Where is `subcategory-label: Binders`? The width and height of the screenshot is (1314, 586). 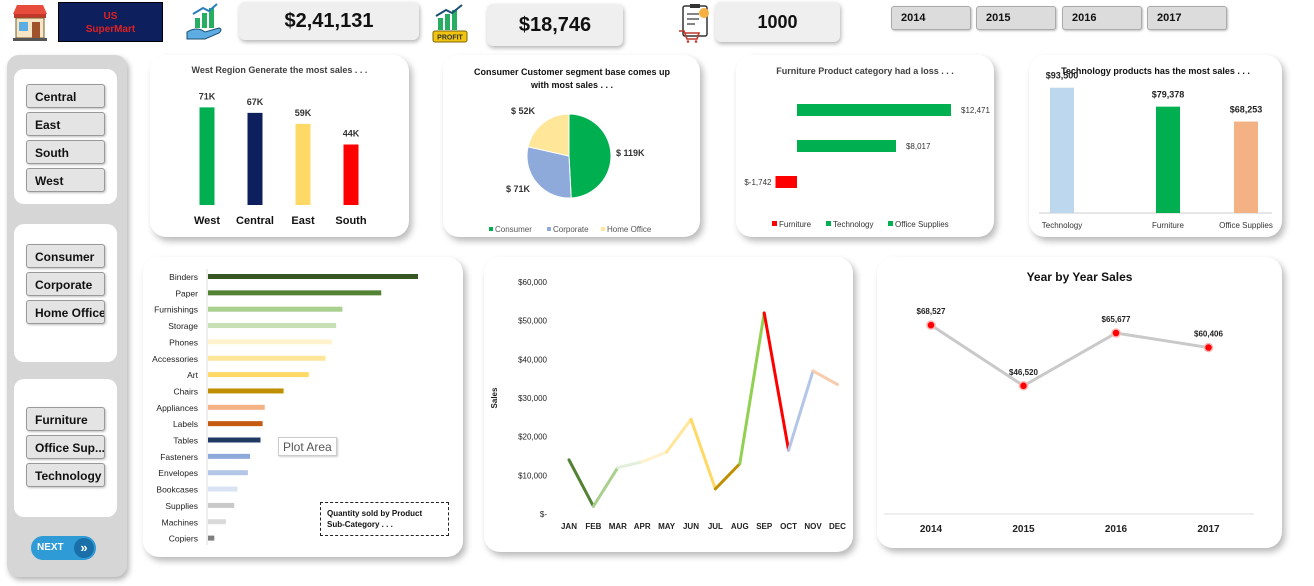
subcategory-label: Binders is located at coordinates (183, 277).